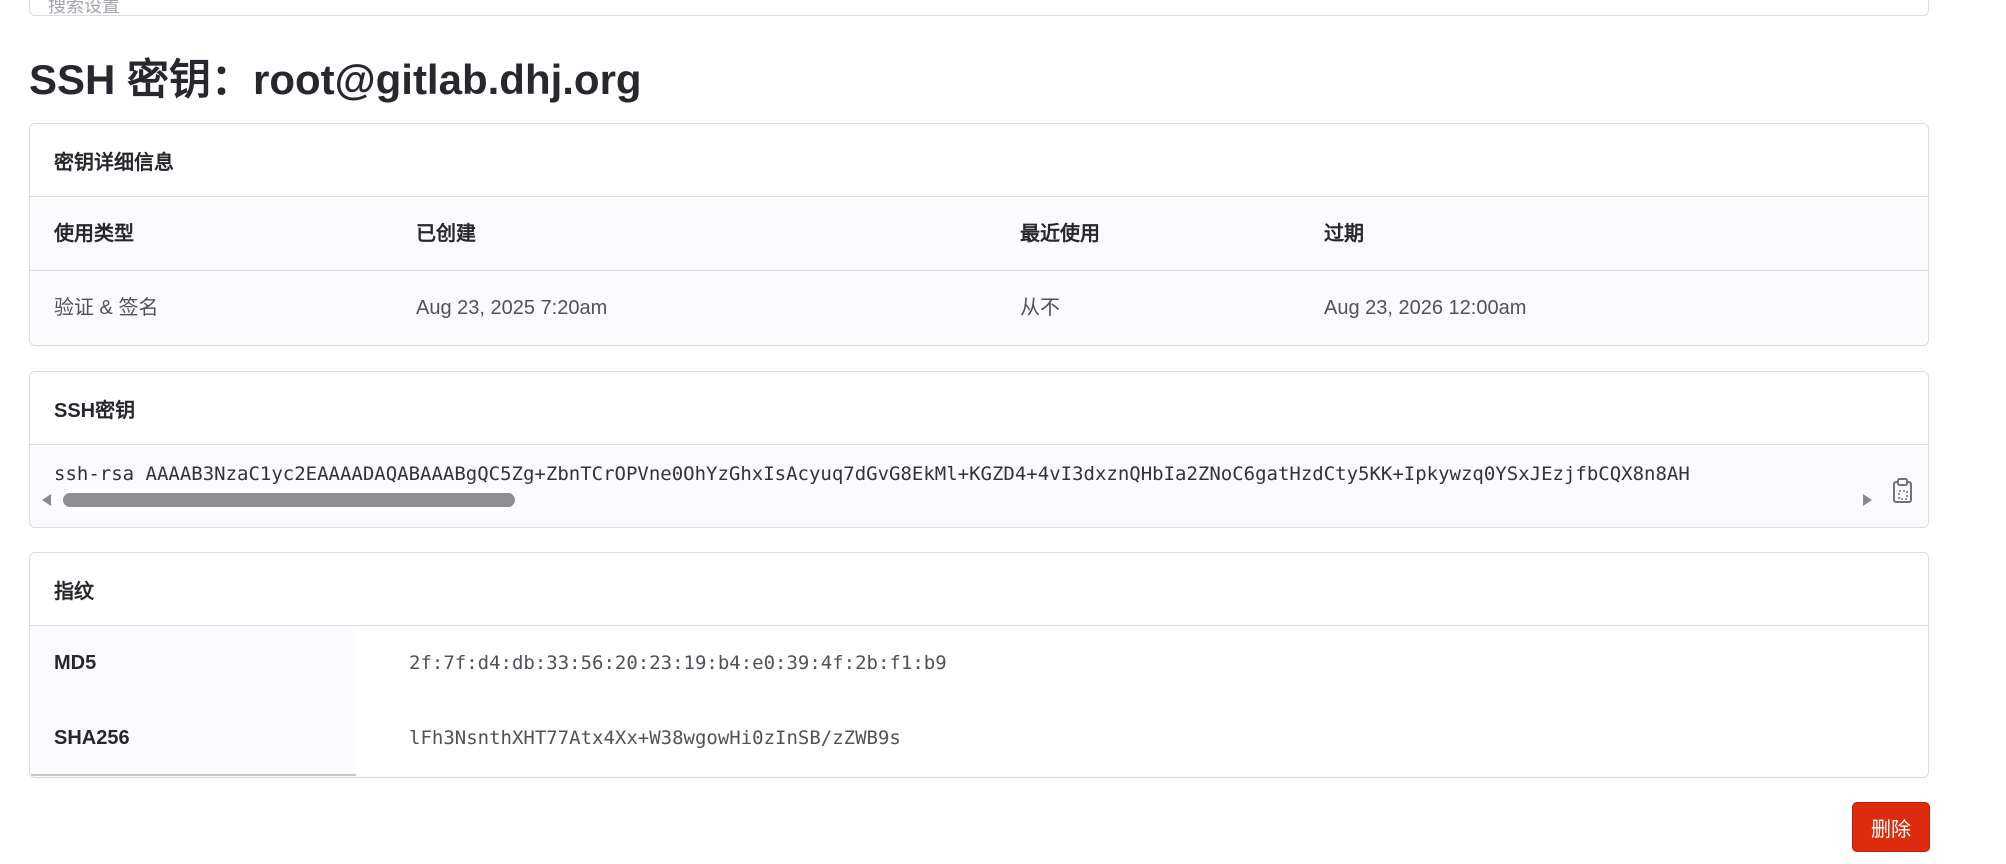  Describe the element at coordinates (979, 8) in the screenshot. I see `search-settings-field: 搜索设置` at that location.